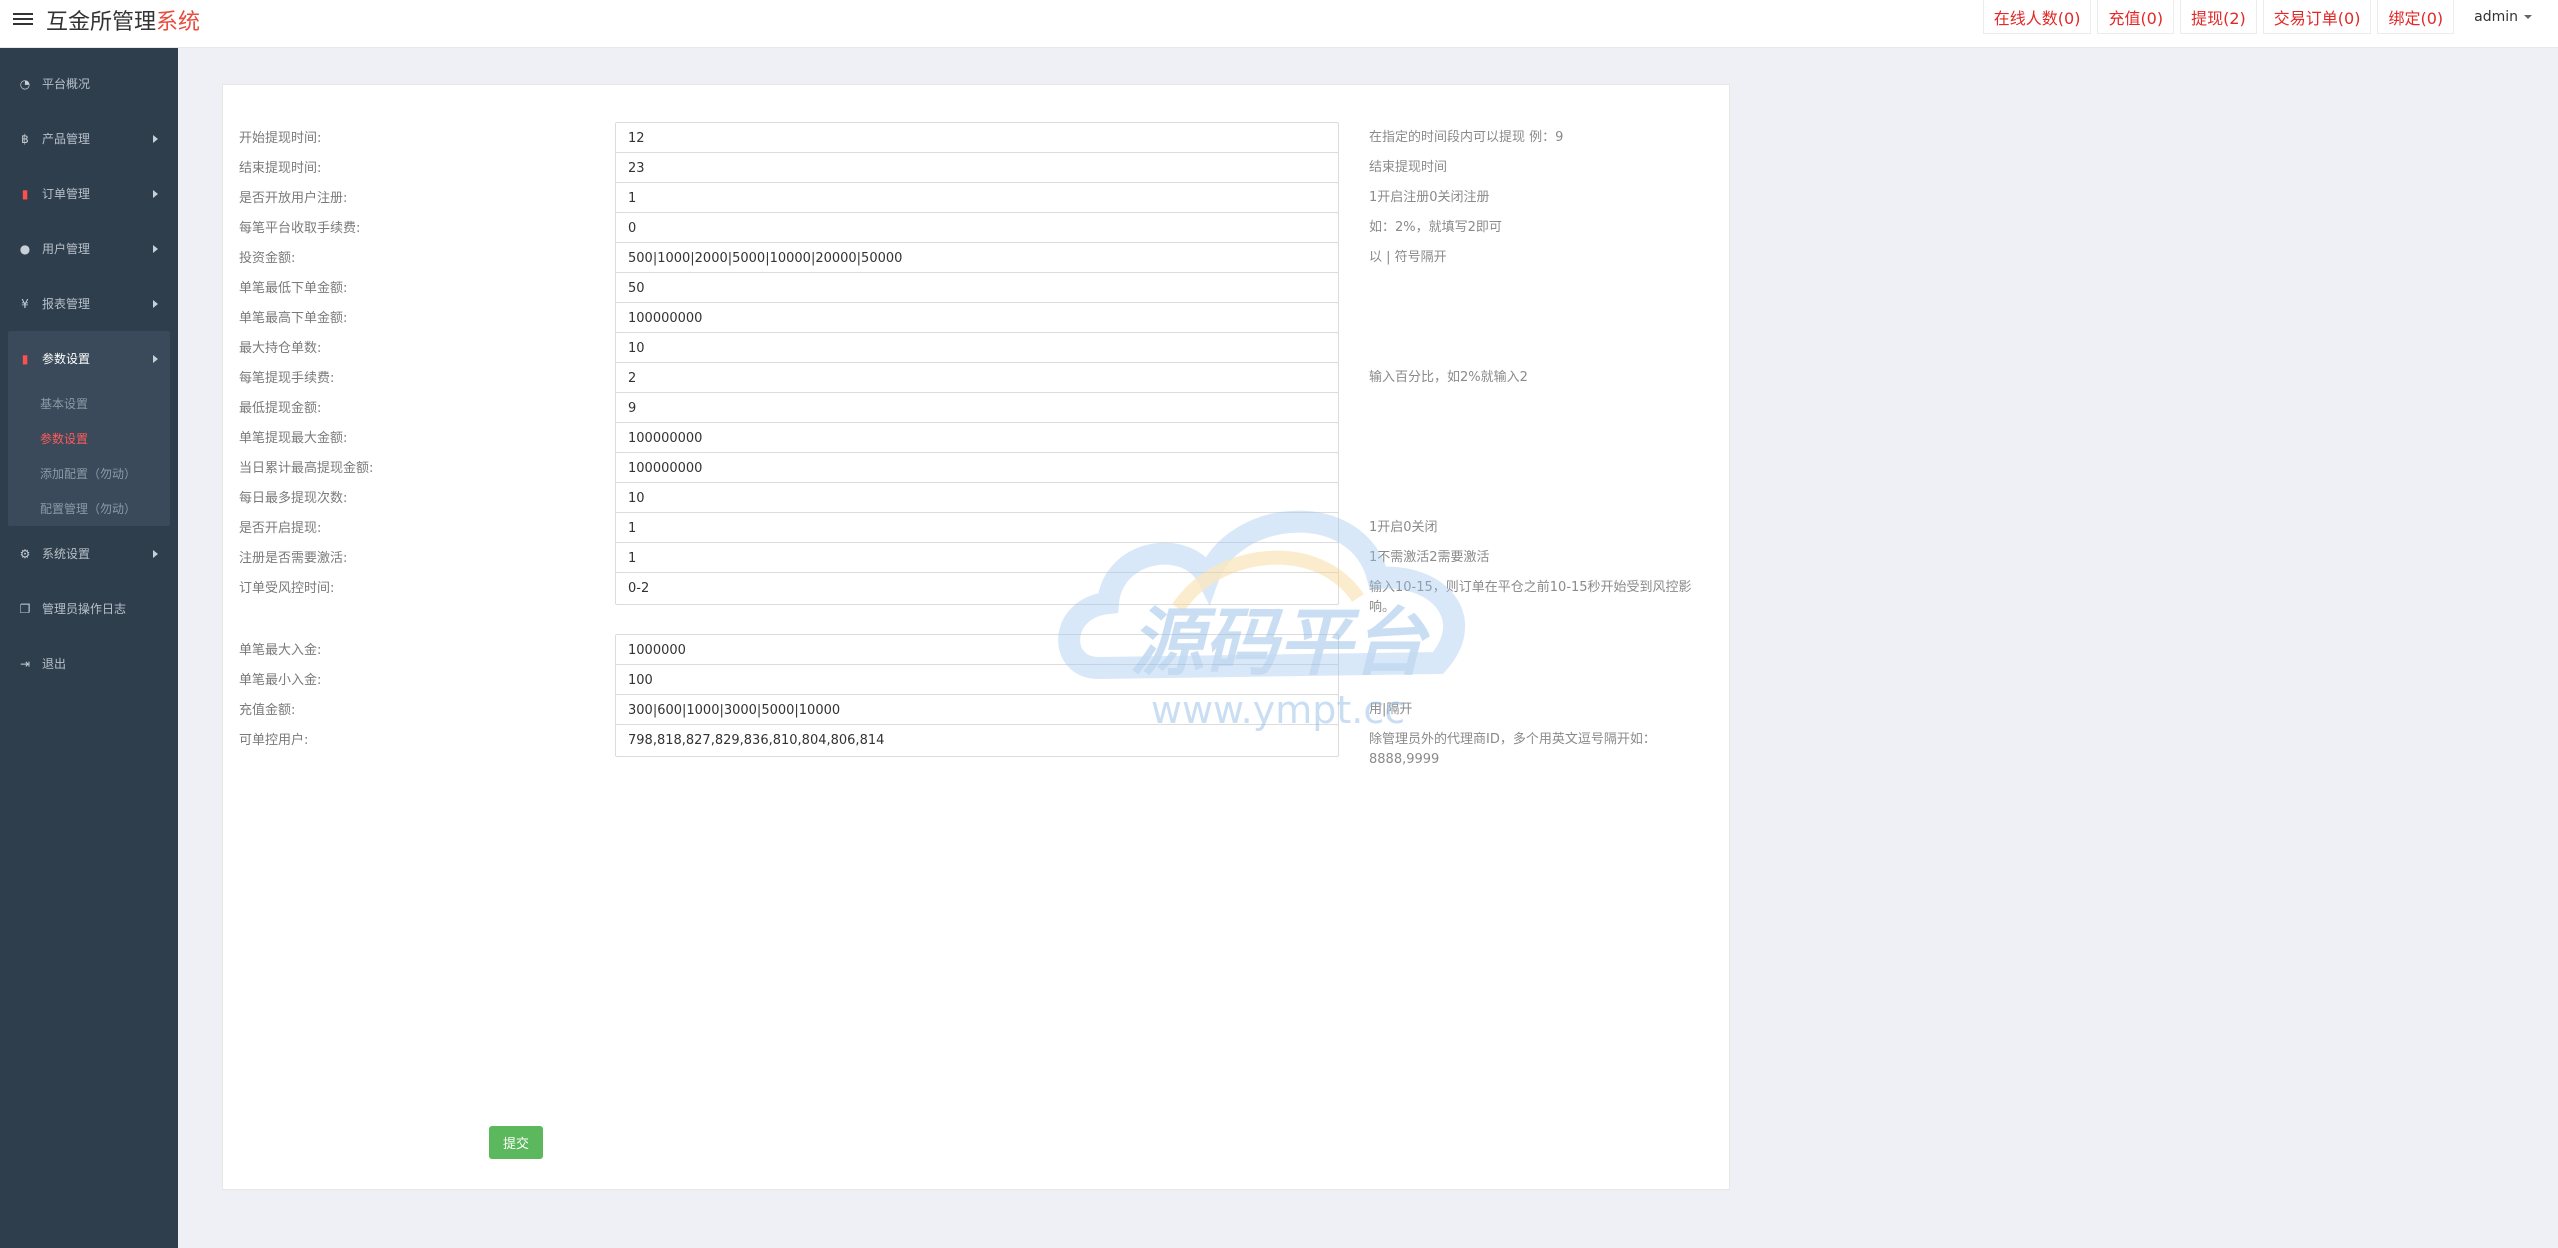  What do you see at coordinates (25, 193) in the screenshot?
I see `order-icon: ▮` at bounding box center [25, 193].